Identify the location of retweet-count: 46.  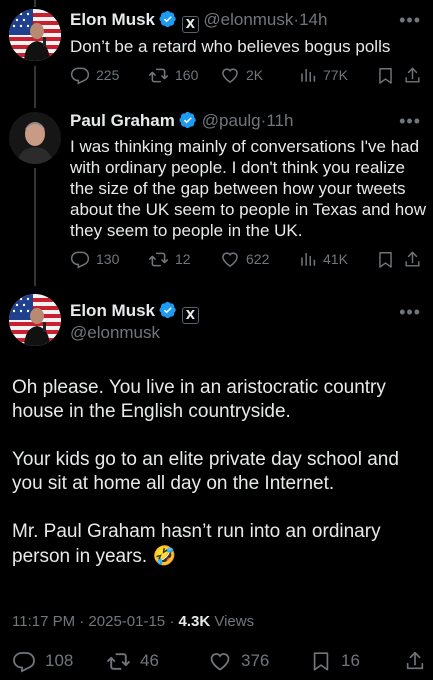
(149, 660).